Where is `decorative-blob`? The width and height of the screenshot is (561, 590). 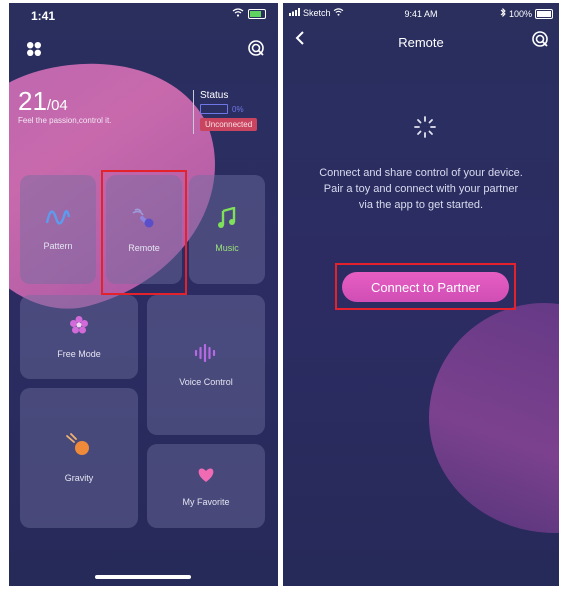
decorative-blob is located at coordinates (494, 418).